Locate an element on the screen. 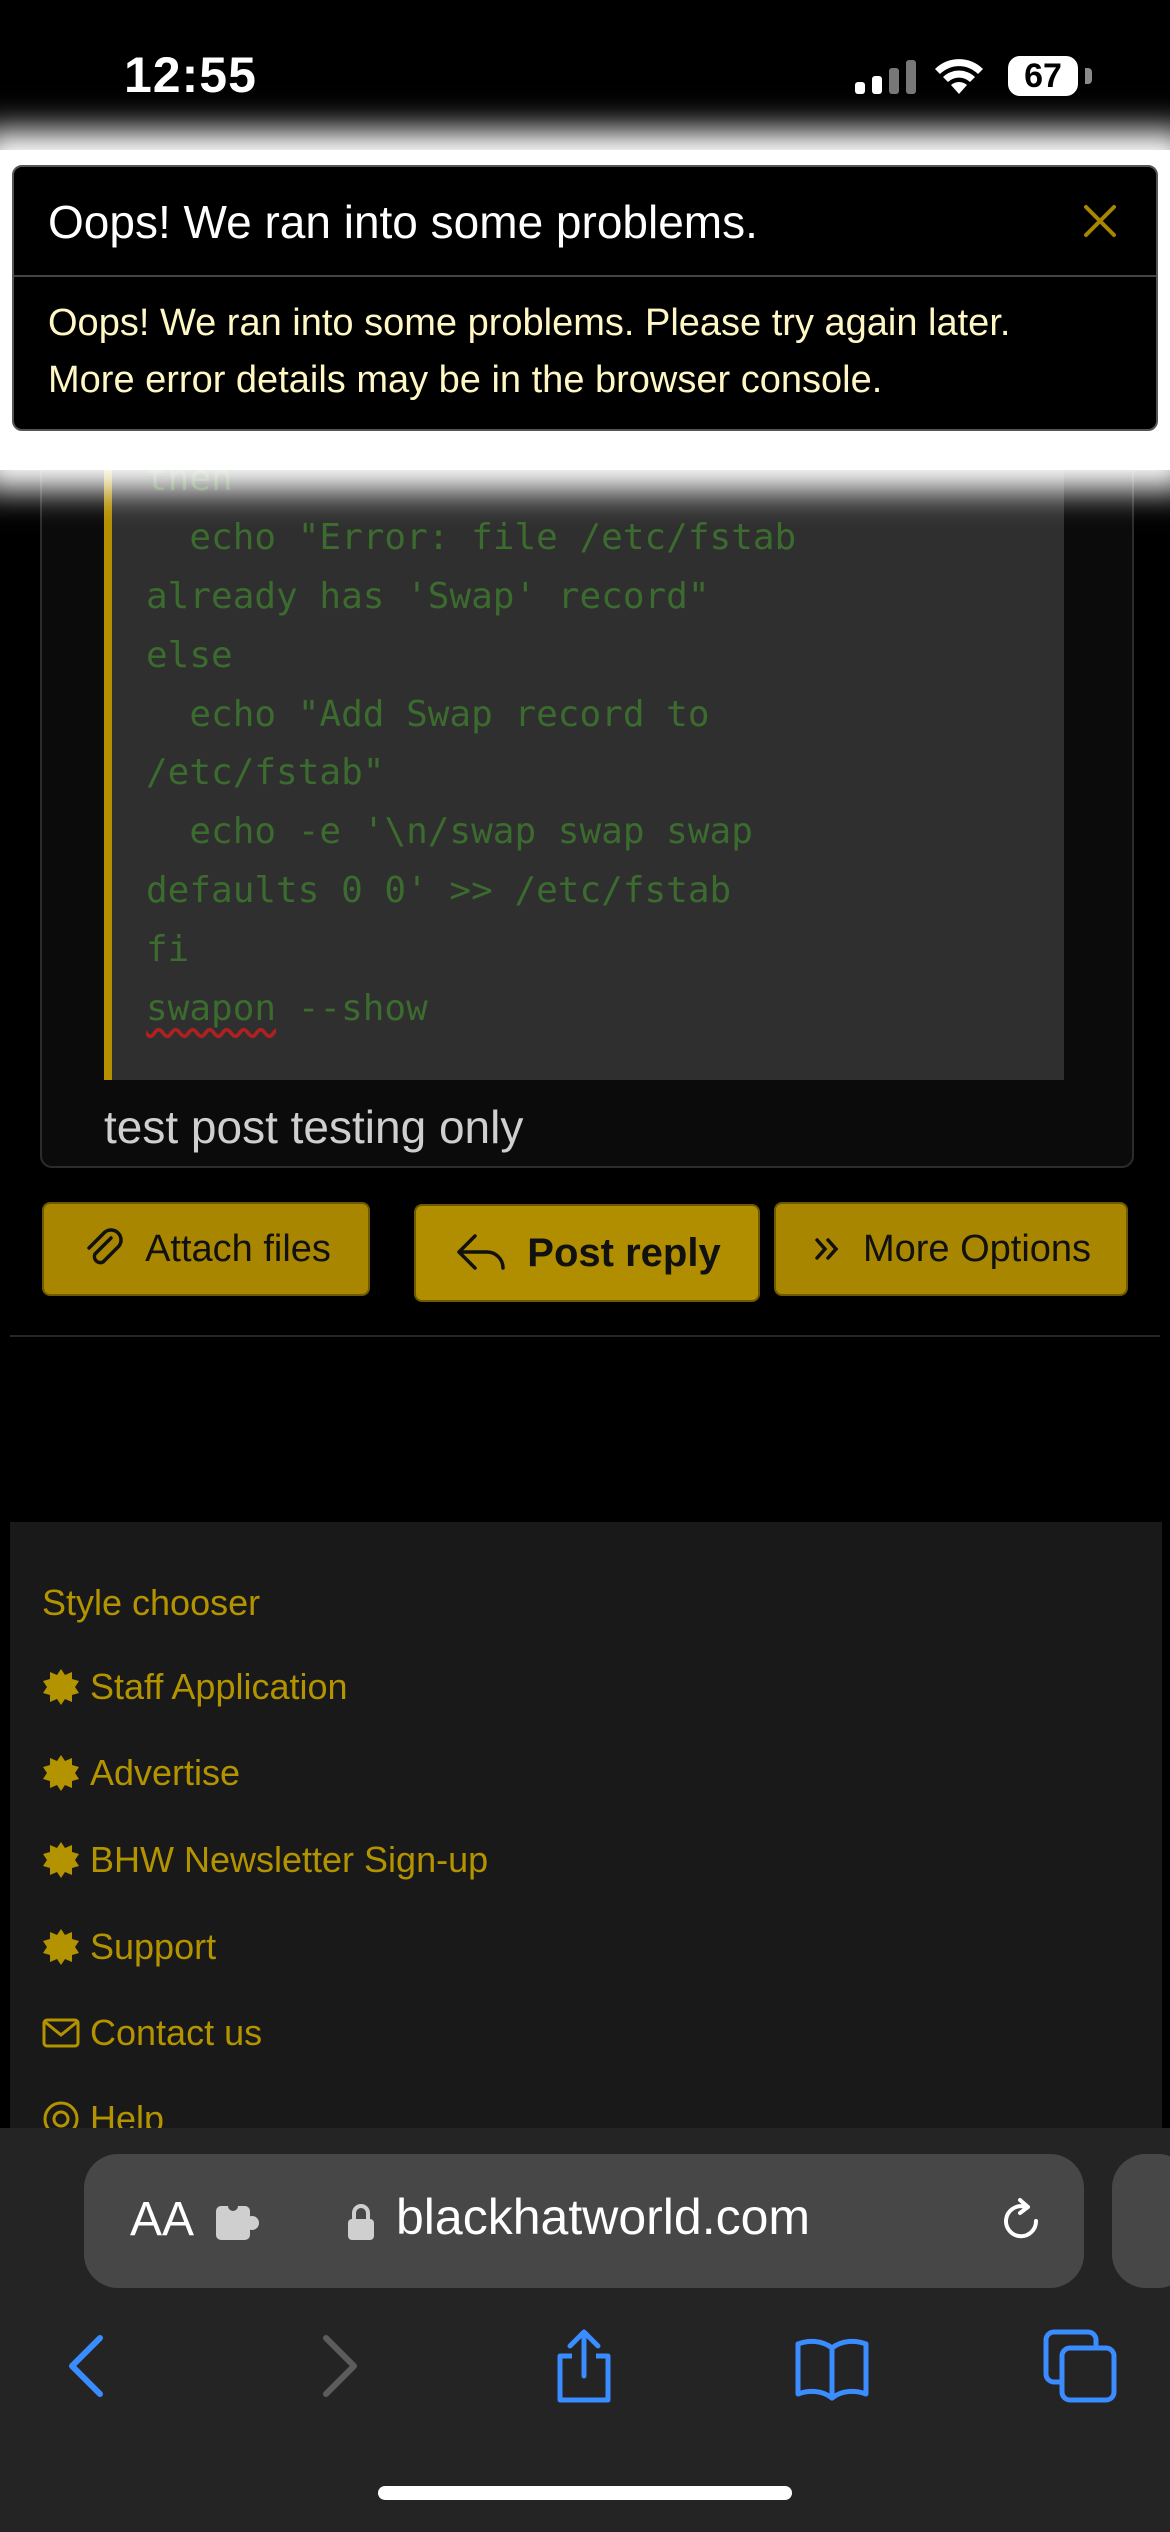 This screenshot has width=1170, height=2532. extension-puzzle-icon is located at coordinates (238, 2222).